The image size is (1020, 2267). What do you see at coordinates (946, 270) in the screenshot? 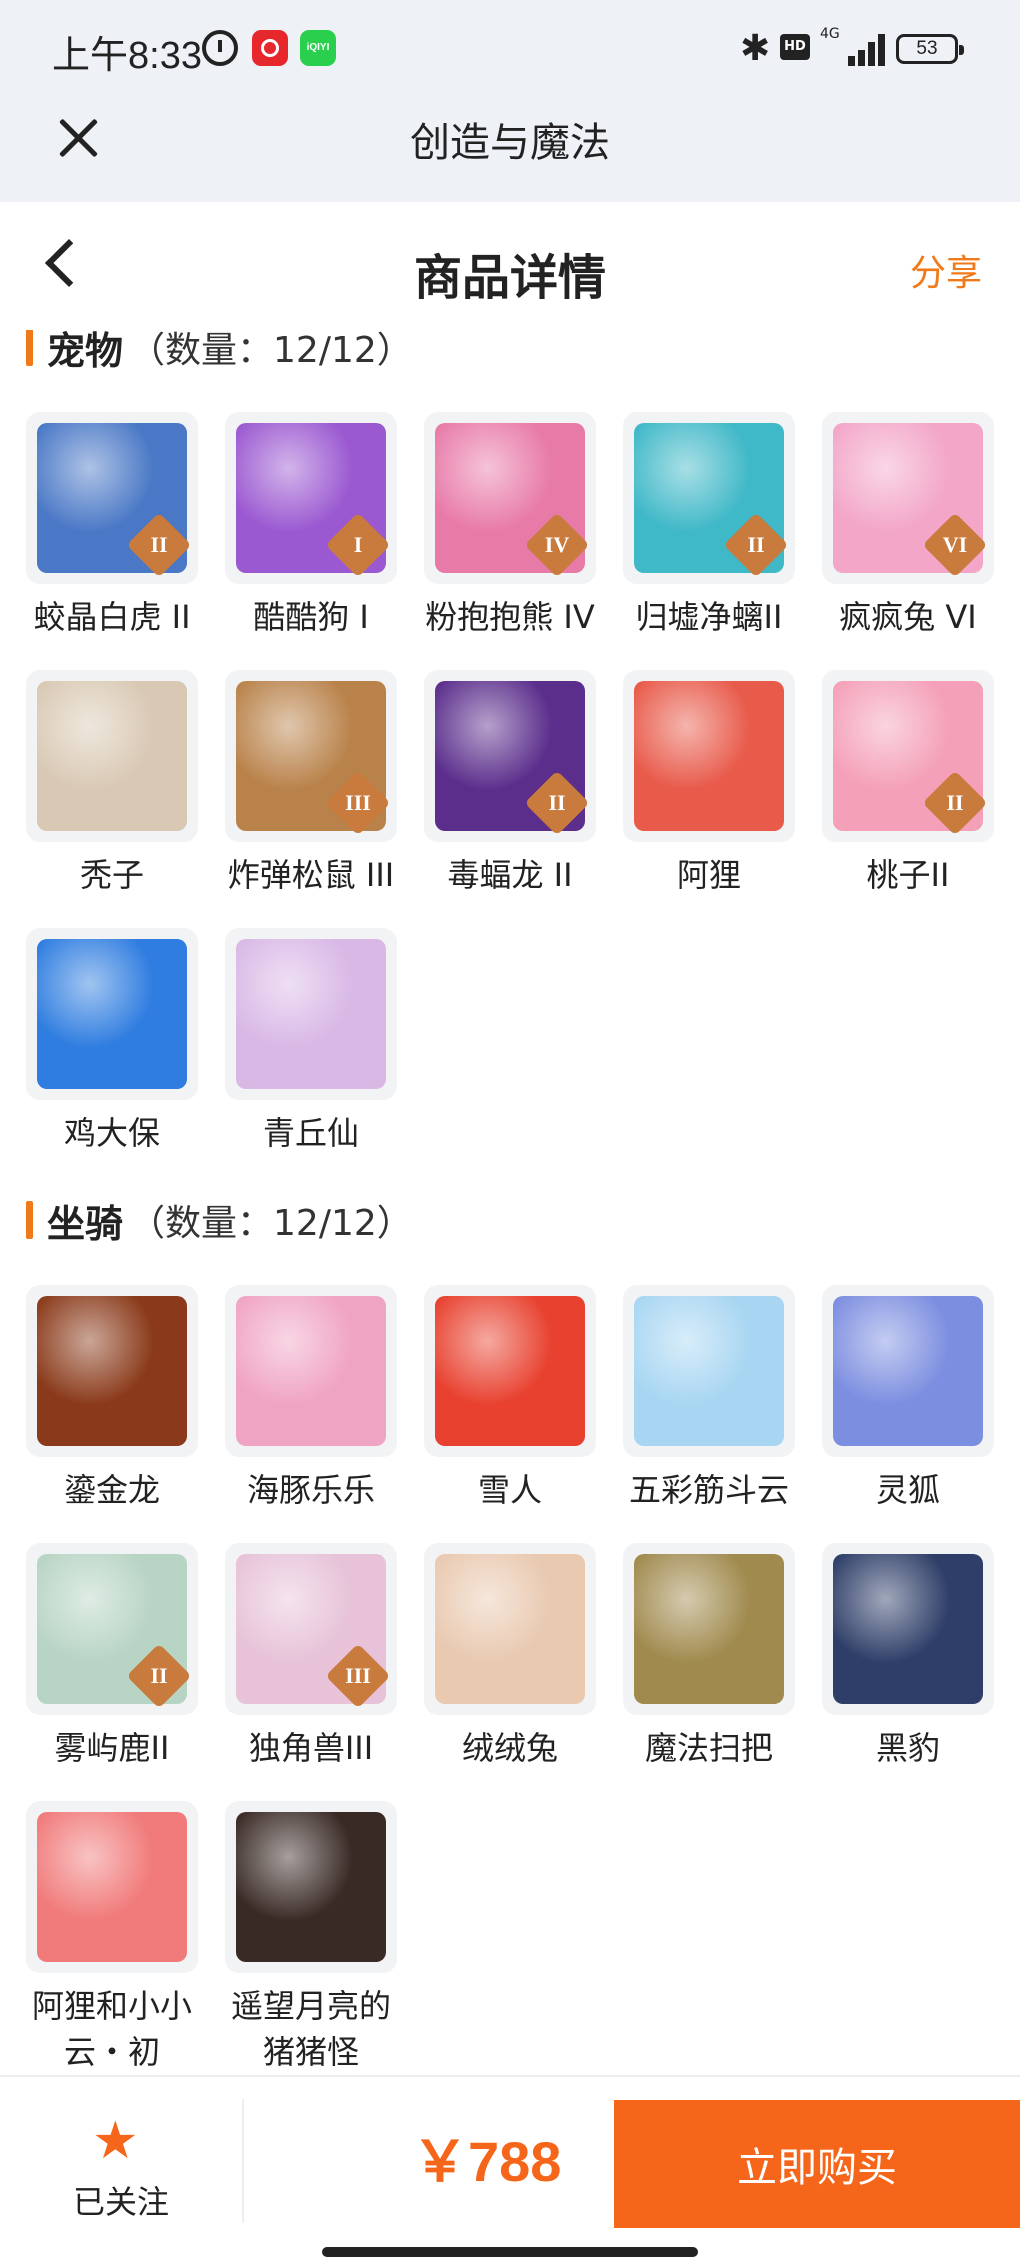
I see `share-button: 分享` at bounding box center [946, 270].